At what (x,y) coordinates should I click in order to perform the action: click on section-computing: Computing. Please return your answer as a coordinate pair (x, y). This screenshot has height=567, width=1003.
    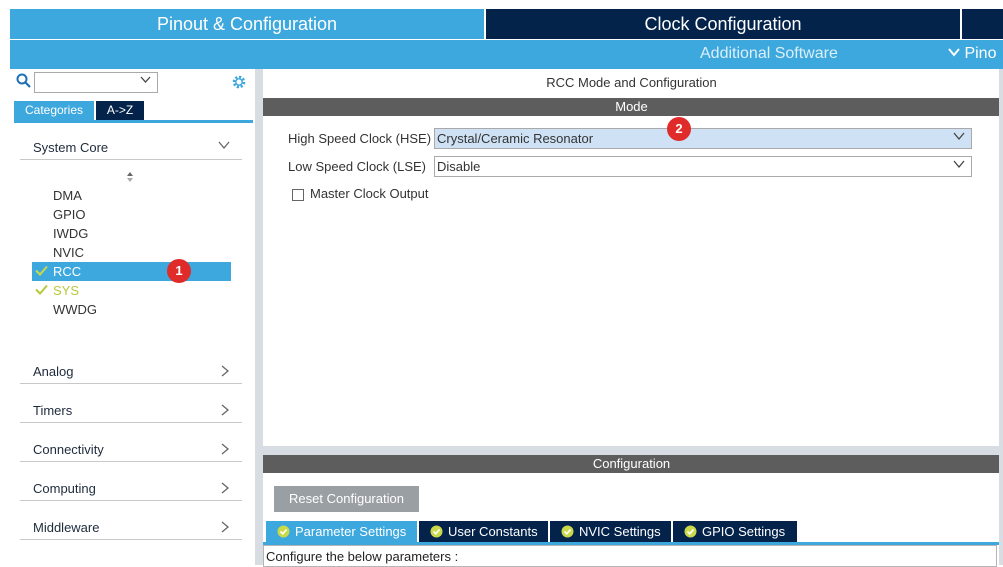
    Looking at the image, I should click on (131, 489).